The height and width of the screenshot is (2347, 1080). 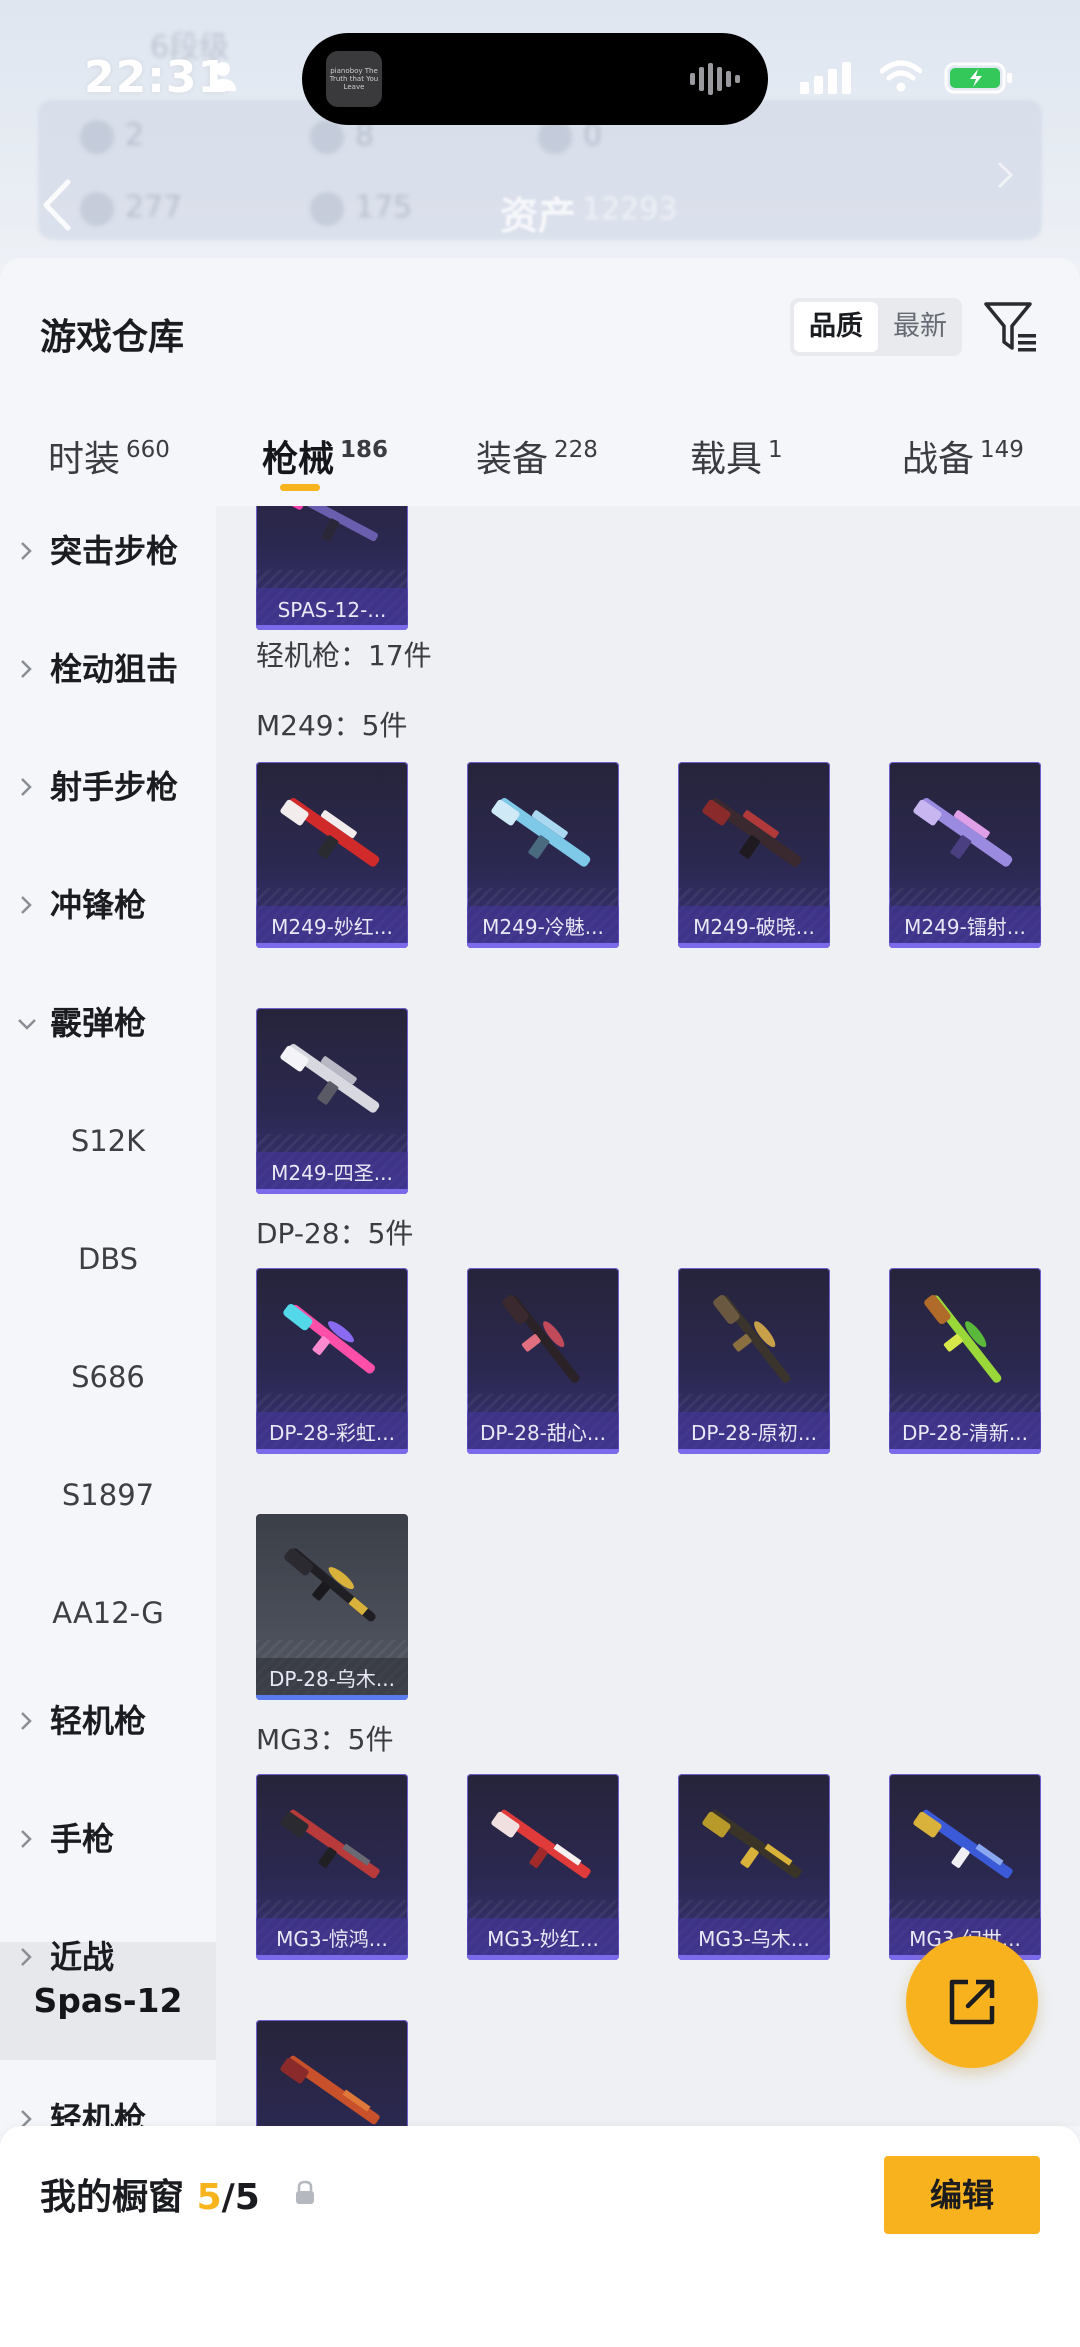 What do you see at coordinates (108, 1377) in the screenshot?
I see `sidebar-subitem-s686: S686` at bounding box center [108, 1377].